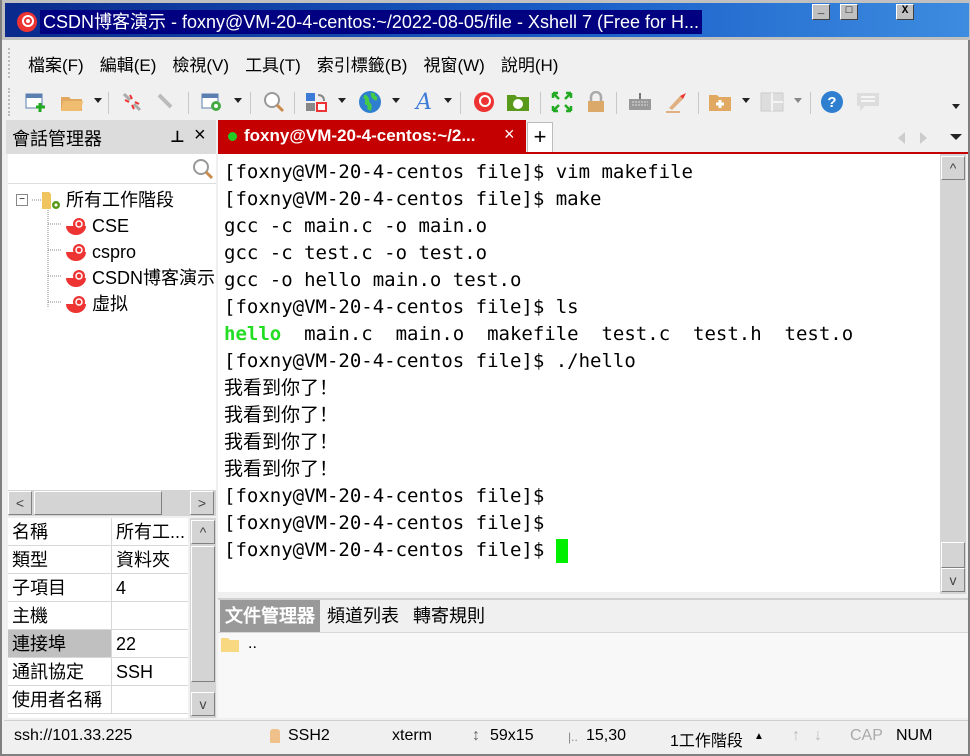  Describe the element at coordinates (868, 102) in the screenshot. I see `chat-icon` at that location.